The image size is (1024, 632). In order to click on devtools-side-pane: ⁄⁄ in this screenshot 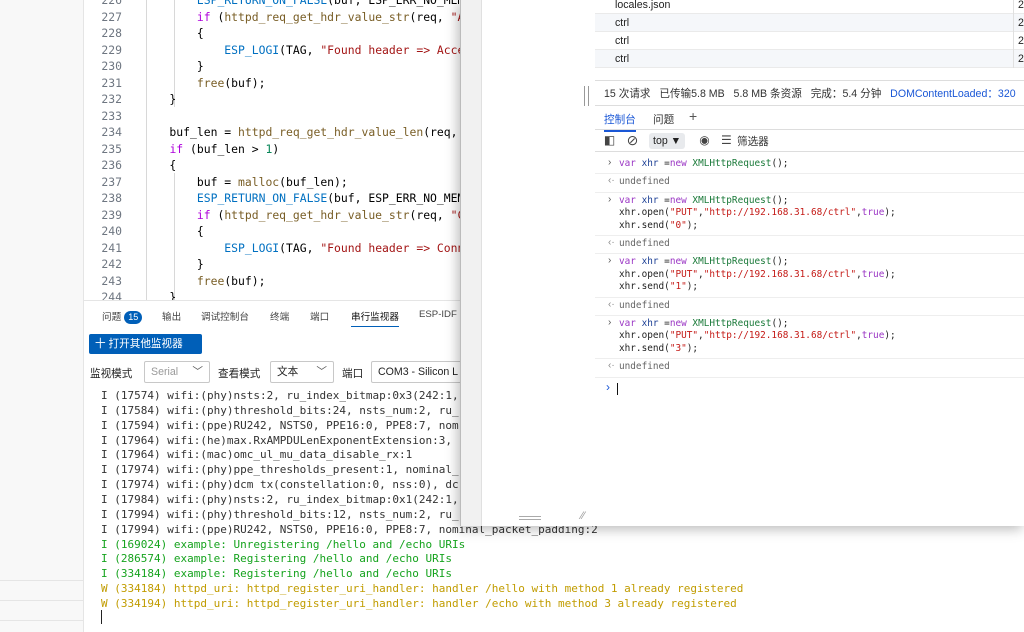, I will do `click(528, 263)`.